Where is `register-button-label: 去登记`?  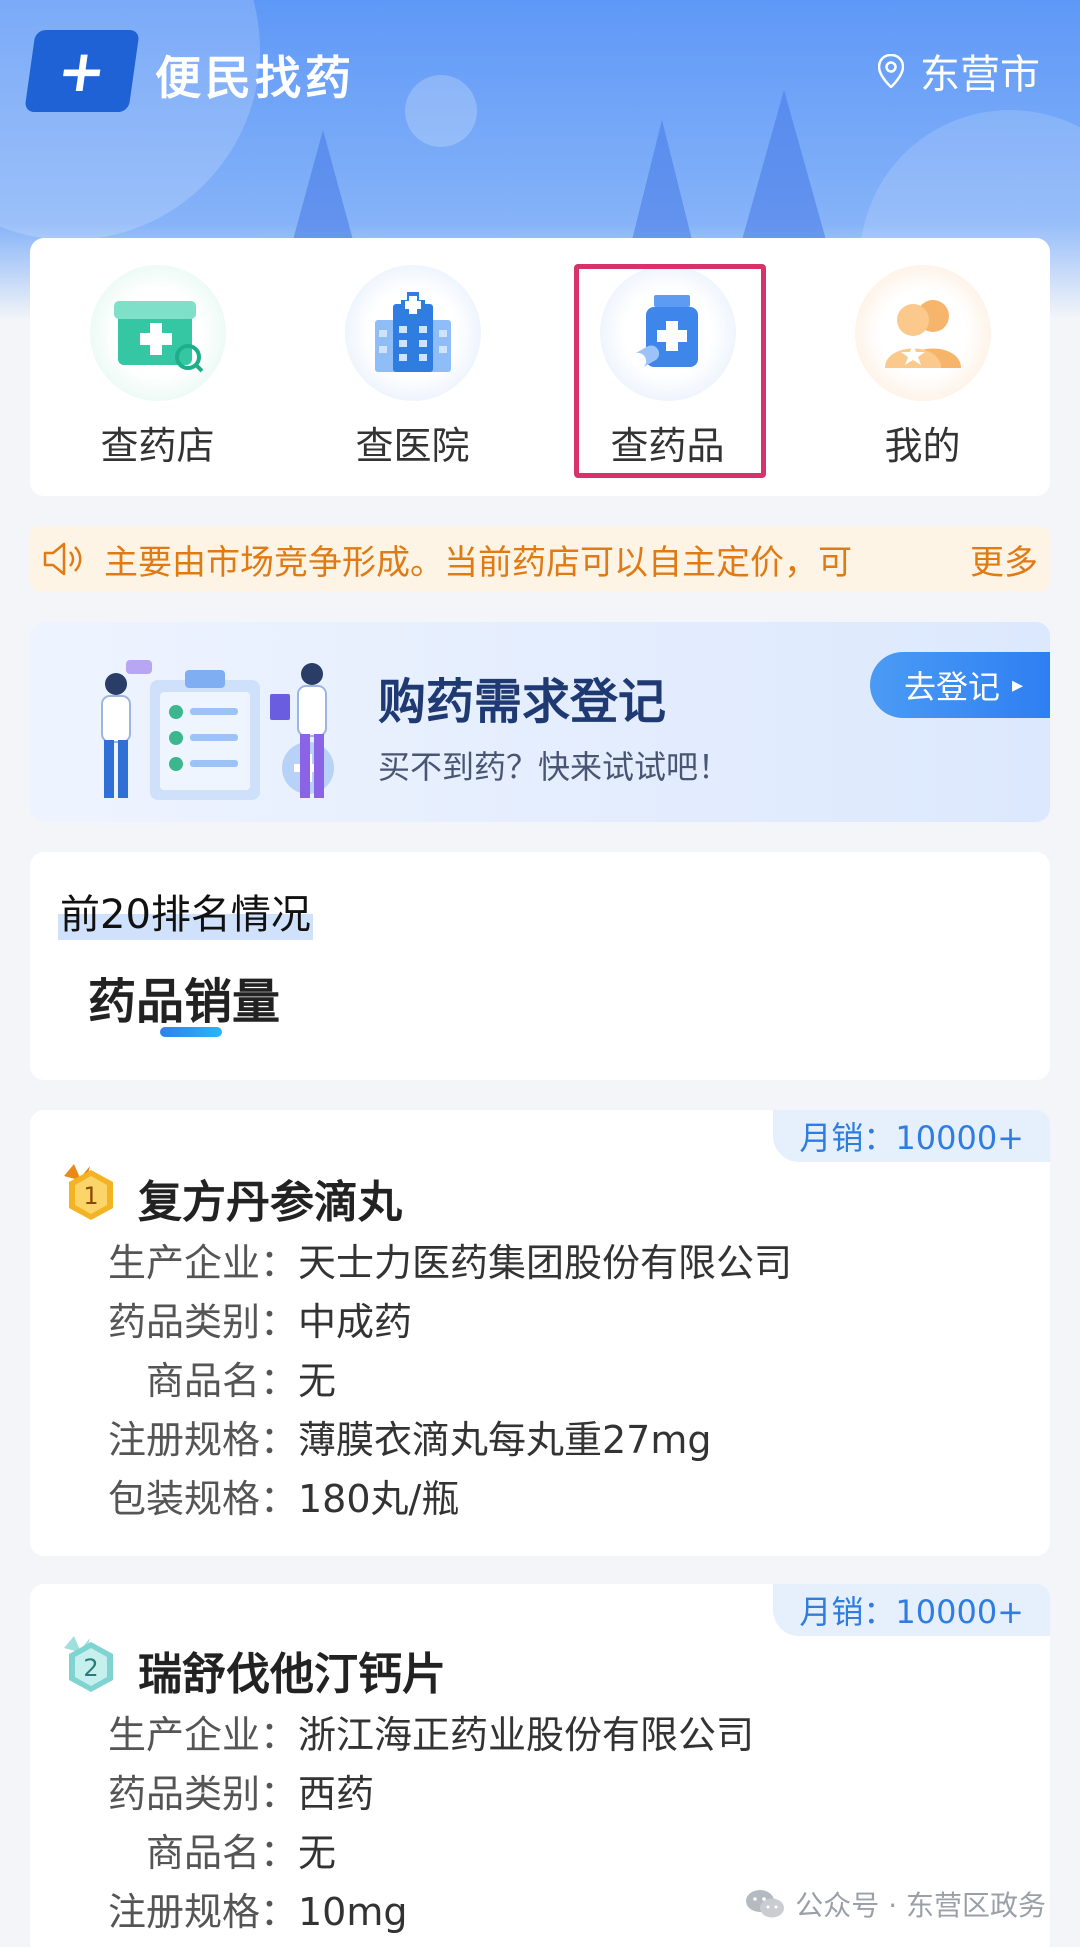
register-button-label: 去登记 is located at coordinates (952, 687).